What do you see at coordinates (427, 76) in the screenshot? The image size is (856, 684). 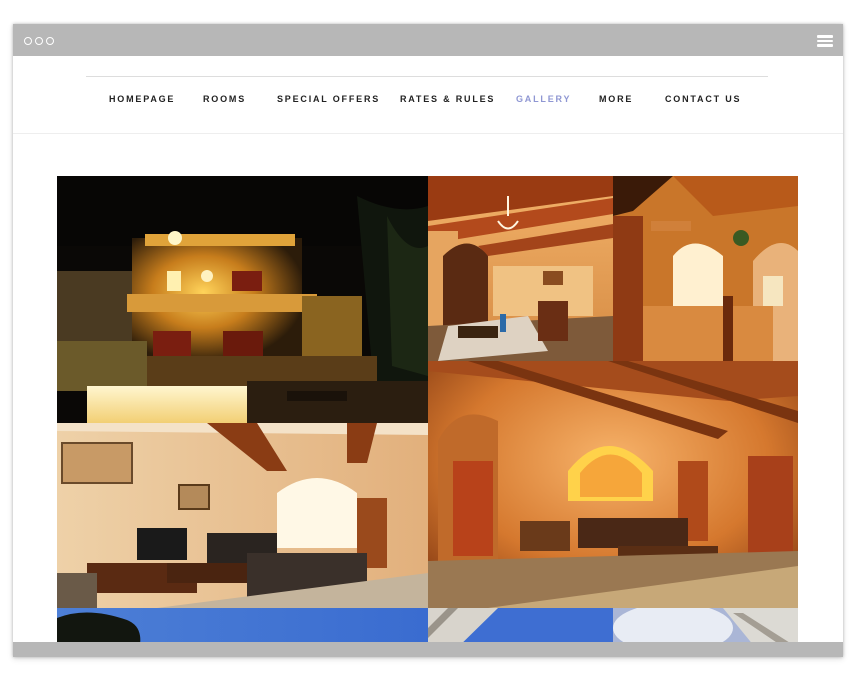 I see `nav-divider` at bounding box center [427, 76].